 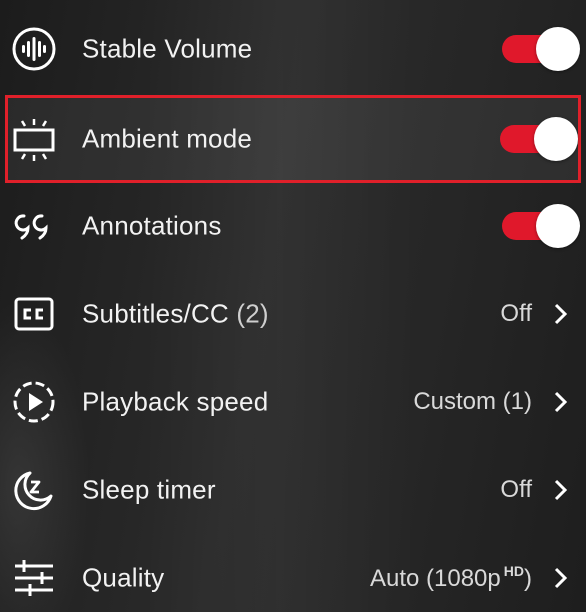 I want to click on stable-volume-icon, so click(x=34, y=49).